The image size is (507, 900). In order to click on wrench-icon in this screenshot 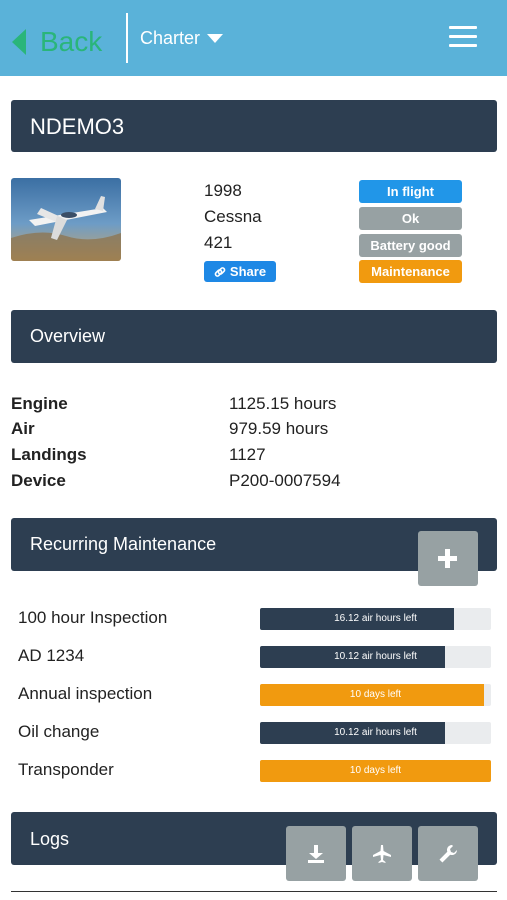, I will do `click(448, 853)`.